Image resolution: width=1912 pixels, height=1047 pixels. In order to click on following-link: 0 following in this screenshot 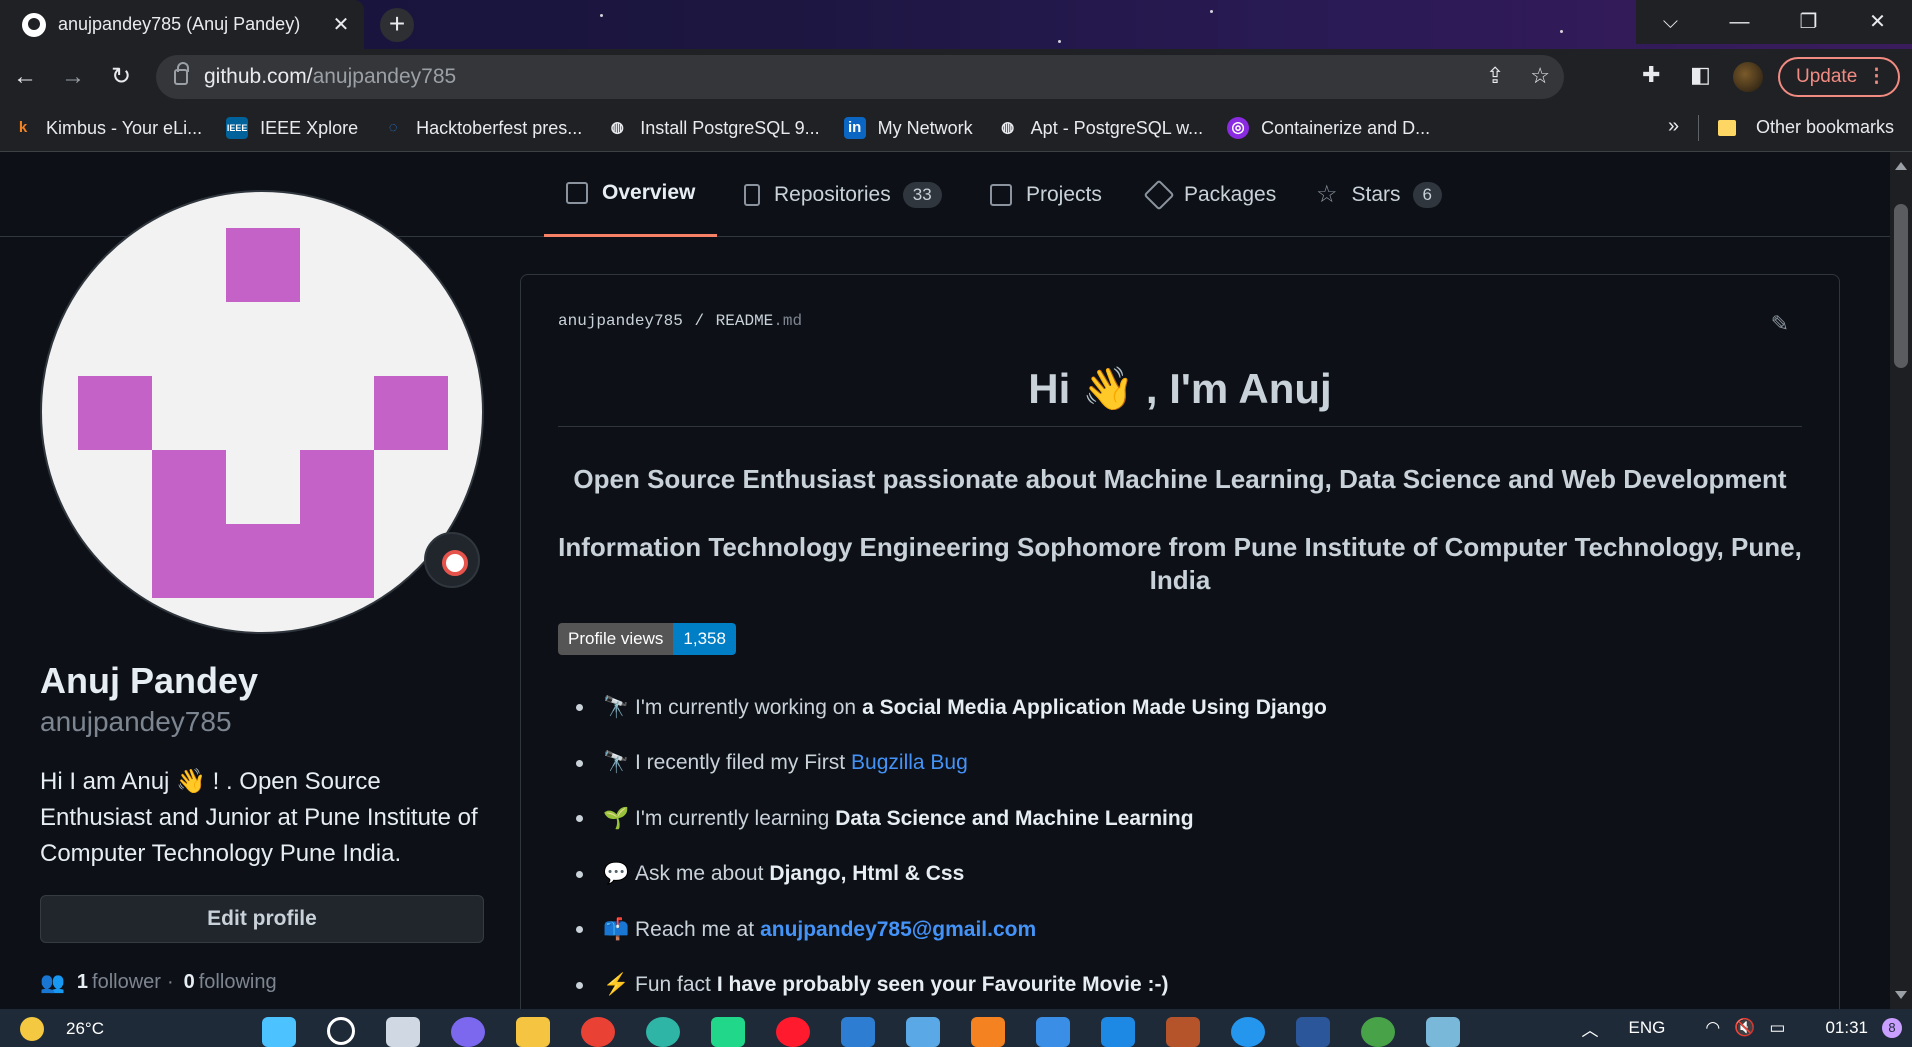, I will do `click(228, 982)`.